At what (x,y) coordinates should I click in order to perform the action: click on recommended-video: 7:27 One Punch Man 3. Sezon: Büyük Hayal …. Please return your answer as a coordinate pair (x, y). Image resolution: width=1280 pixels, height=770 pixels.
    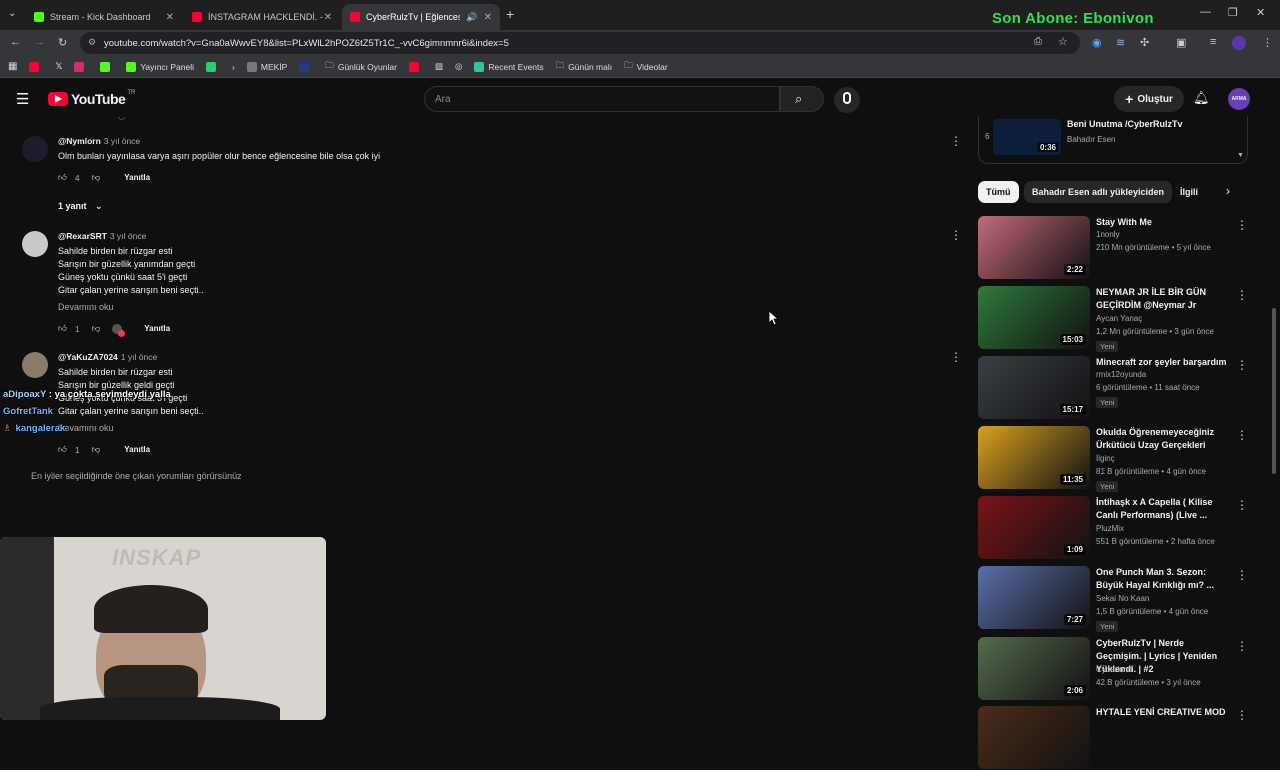
    Looking at the image, I should click on (1113, 599).